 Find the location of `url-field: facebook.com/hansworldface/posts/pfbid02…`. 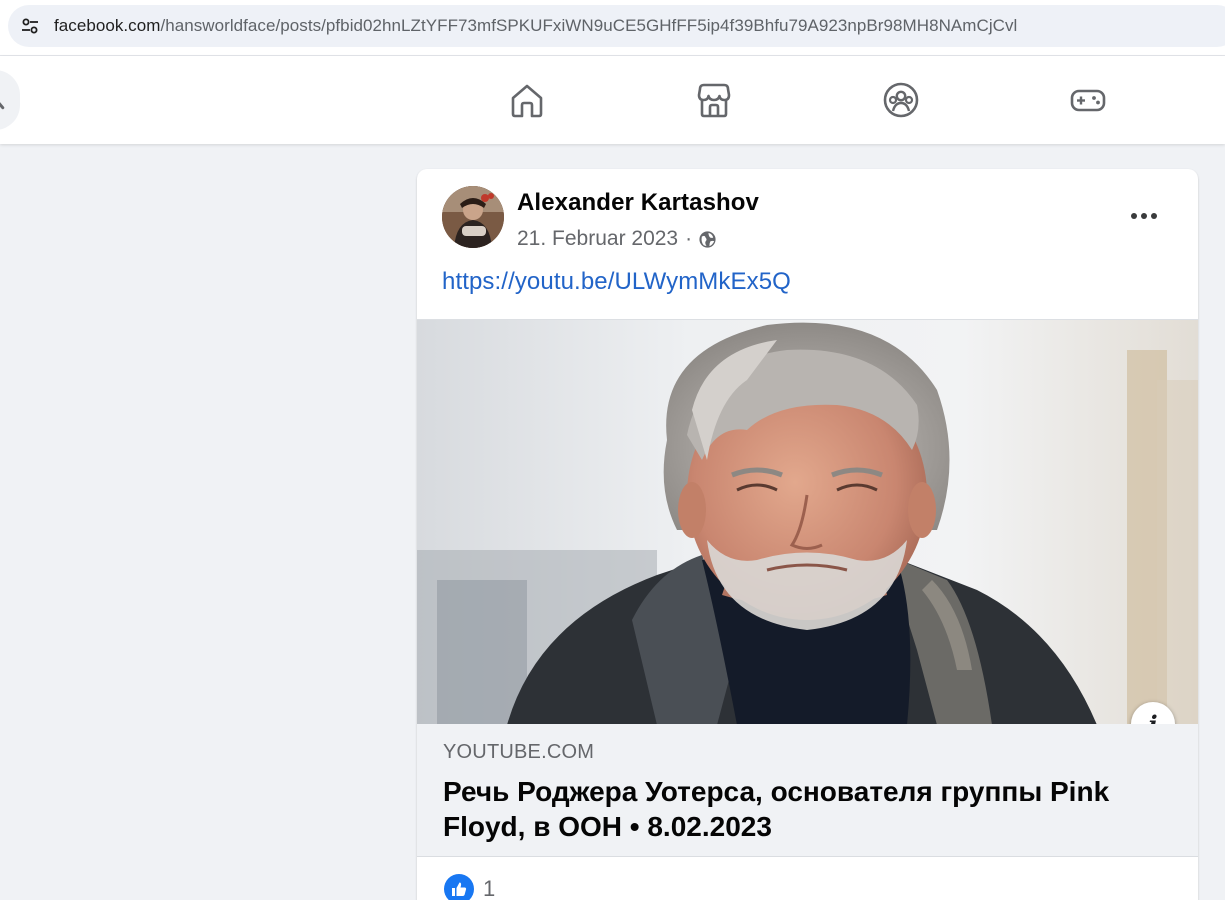

url-field: facebook.com/hansworldface/posts/pfbid02… is located at coordinates (616, 26).